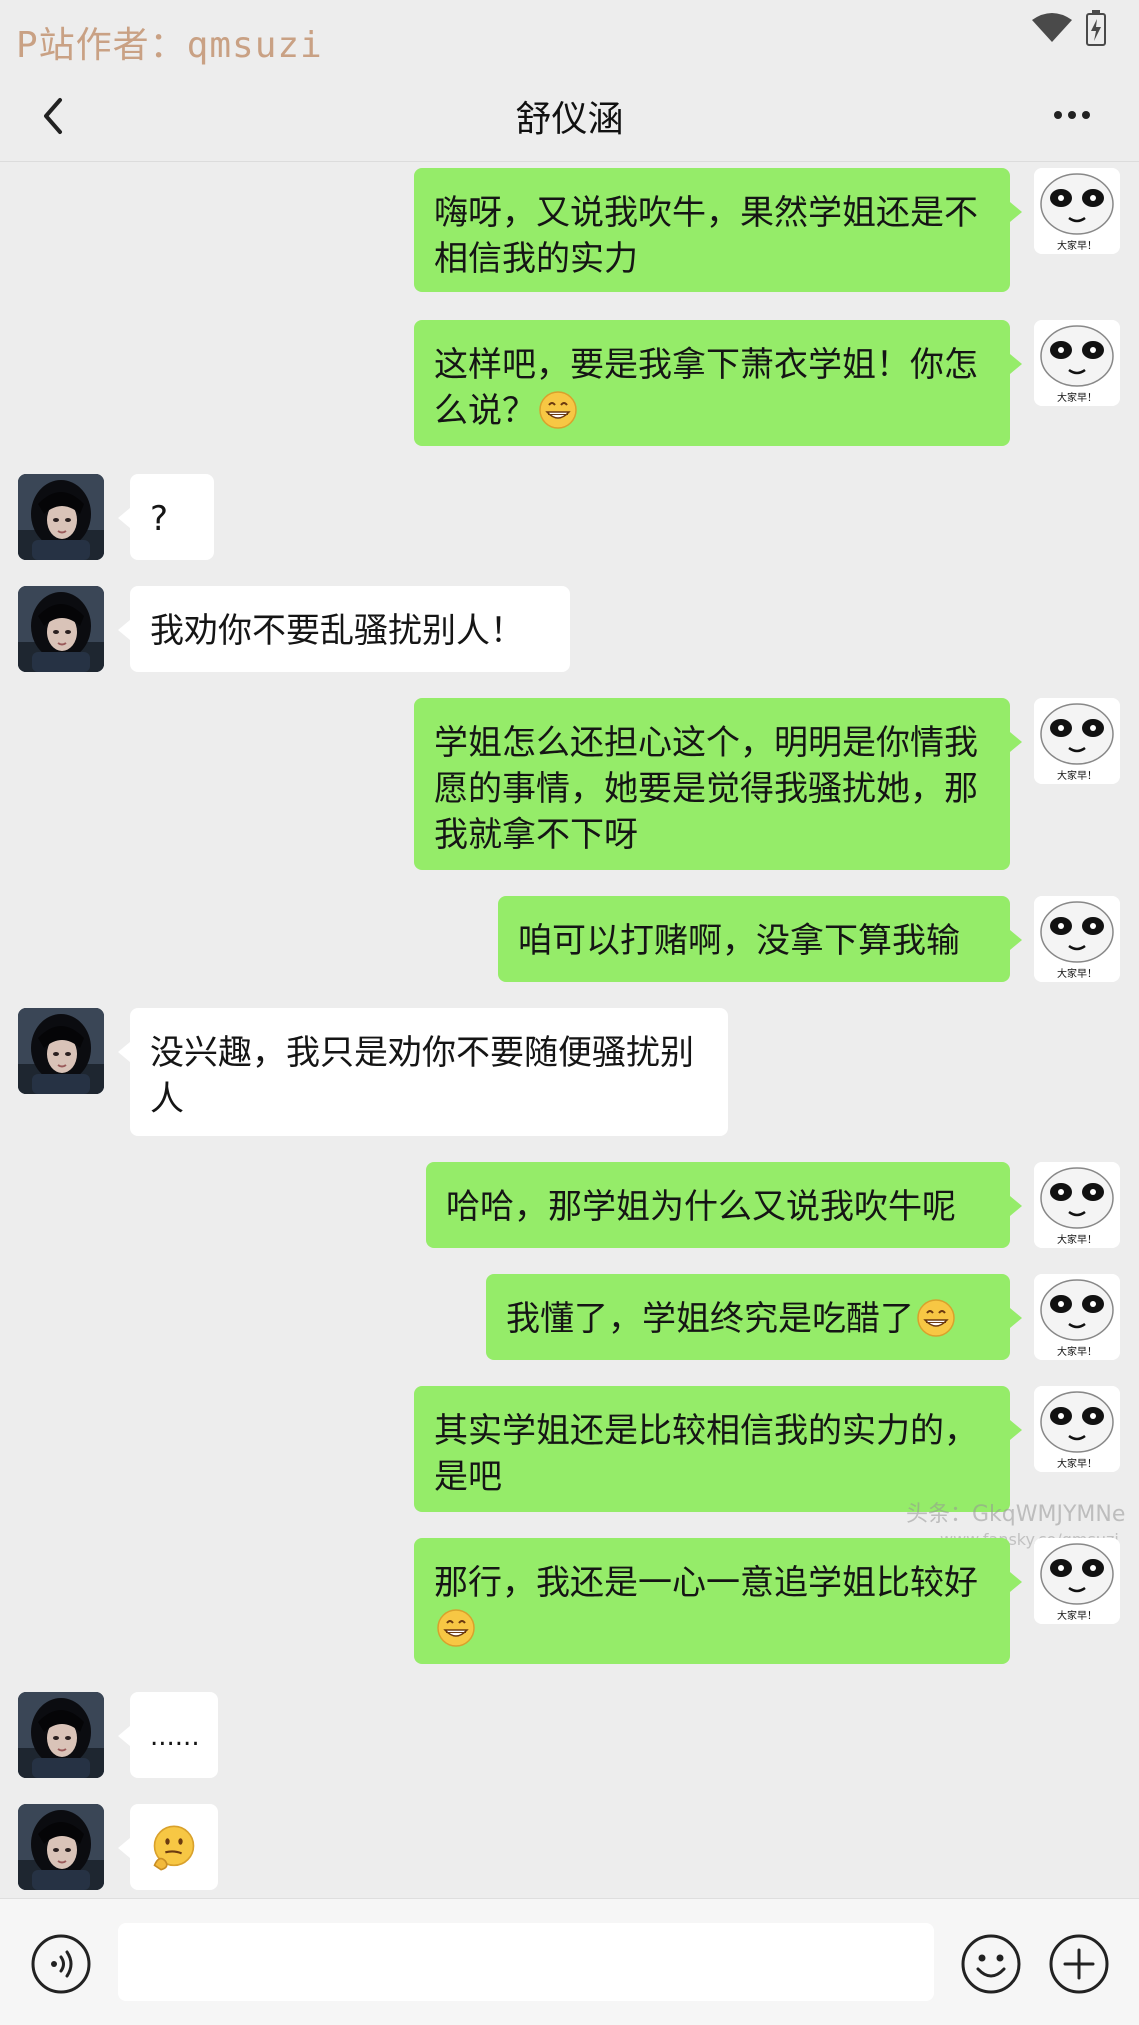 The image size is (1139, 2025). Describe the element at coordinates (569, 36) in the screenshot. I see `status-bar: P站作者：qmsuzi` at that location.